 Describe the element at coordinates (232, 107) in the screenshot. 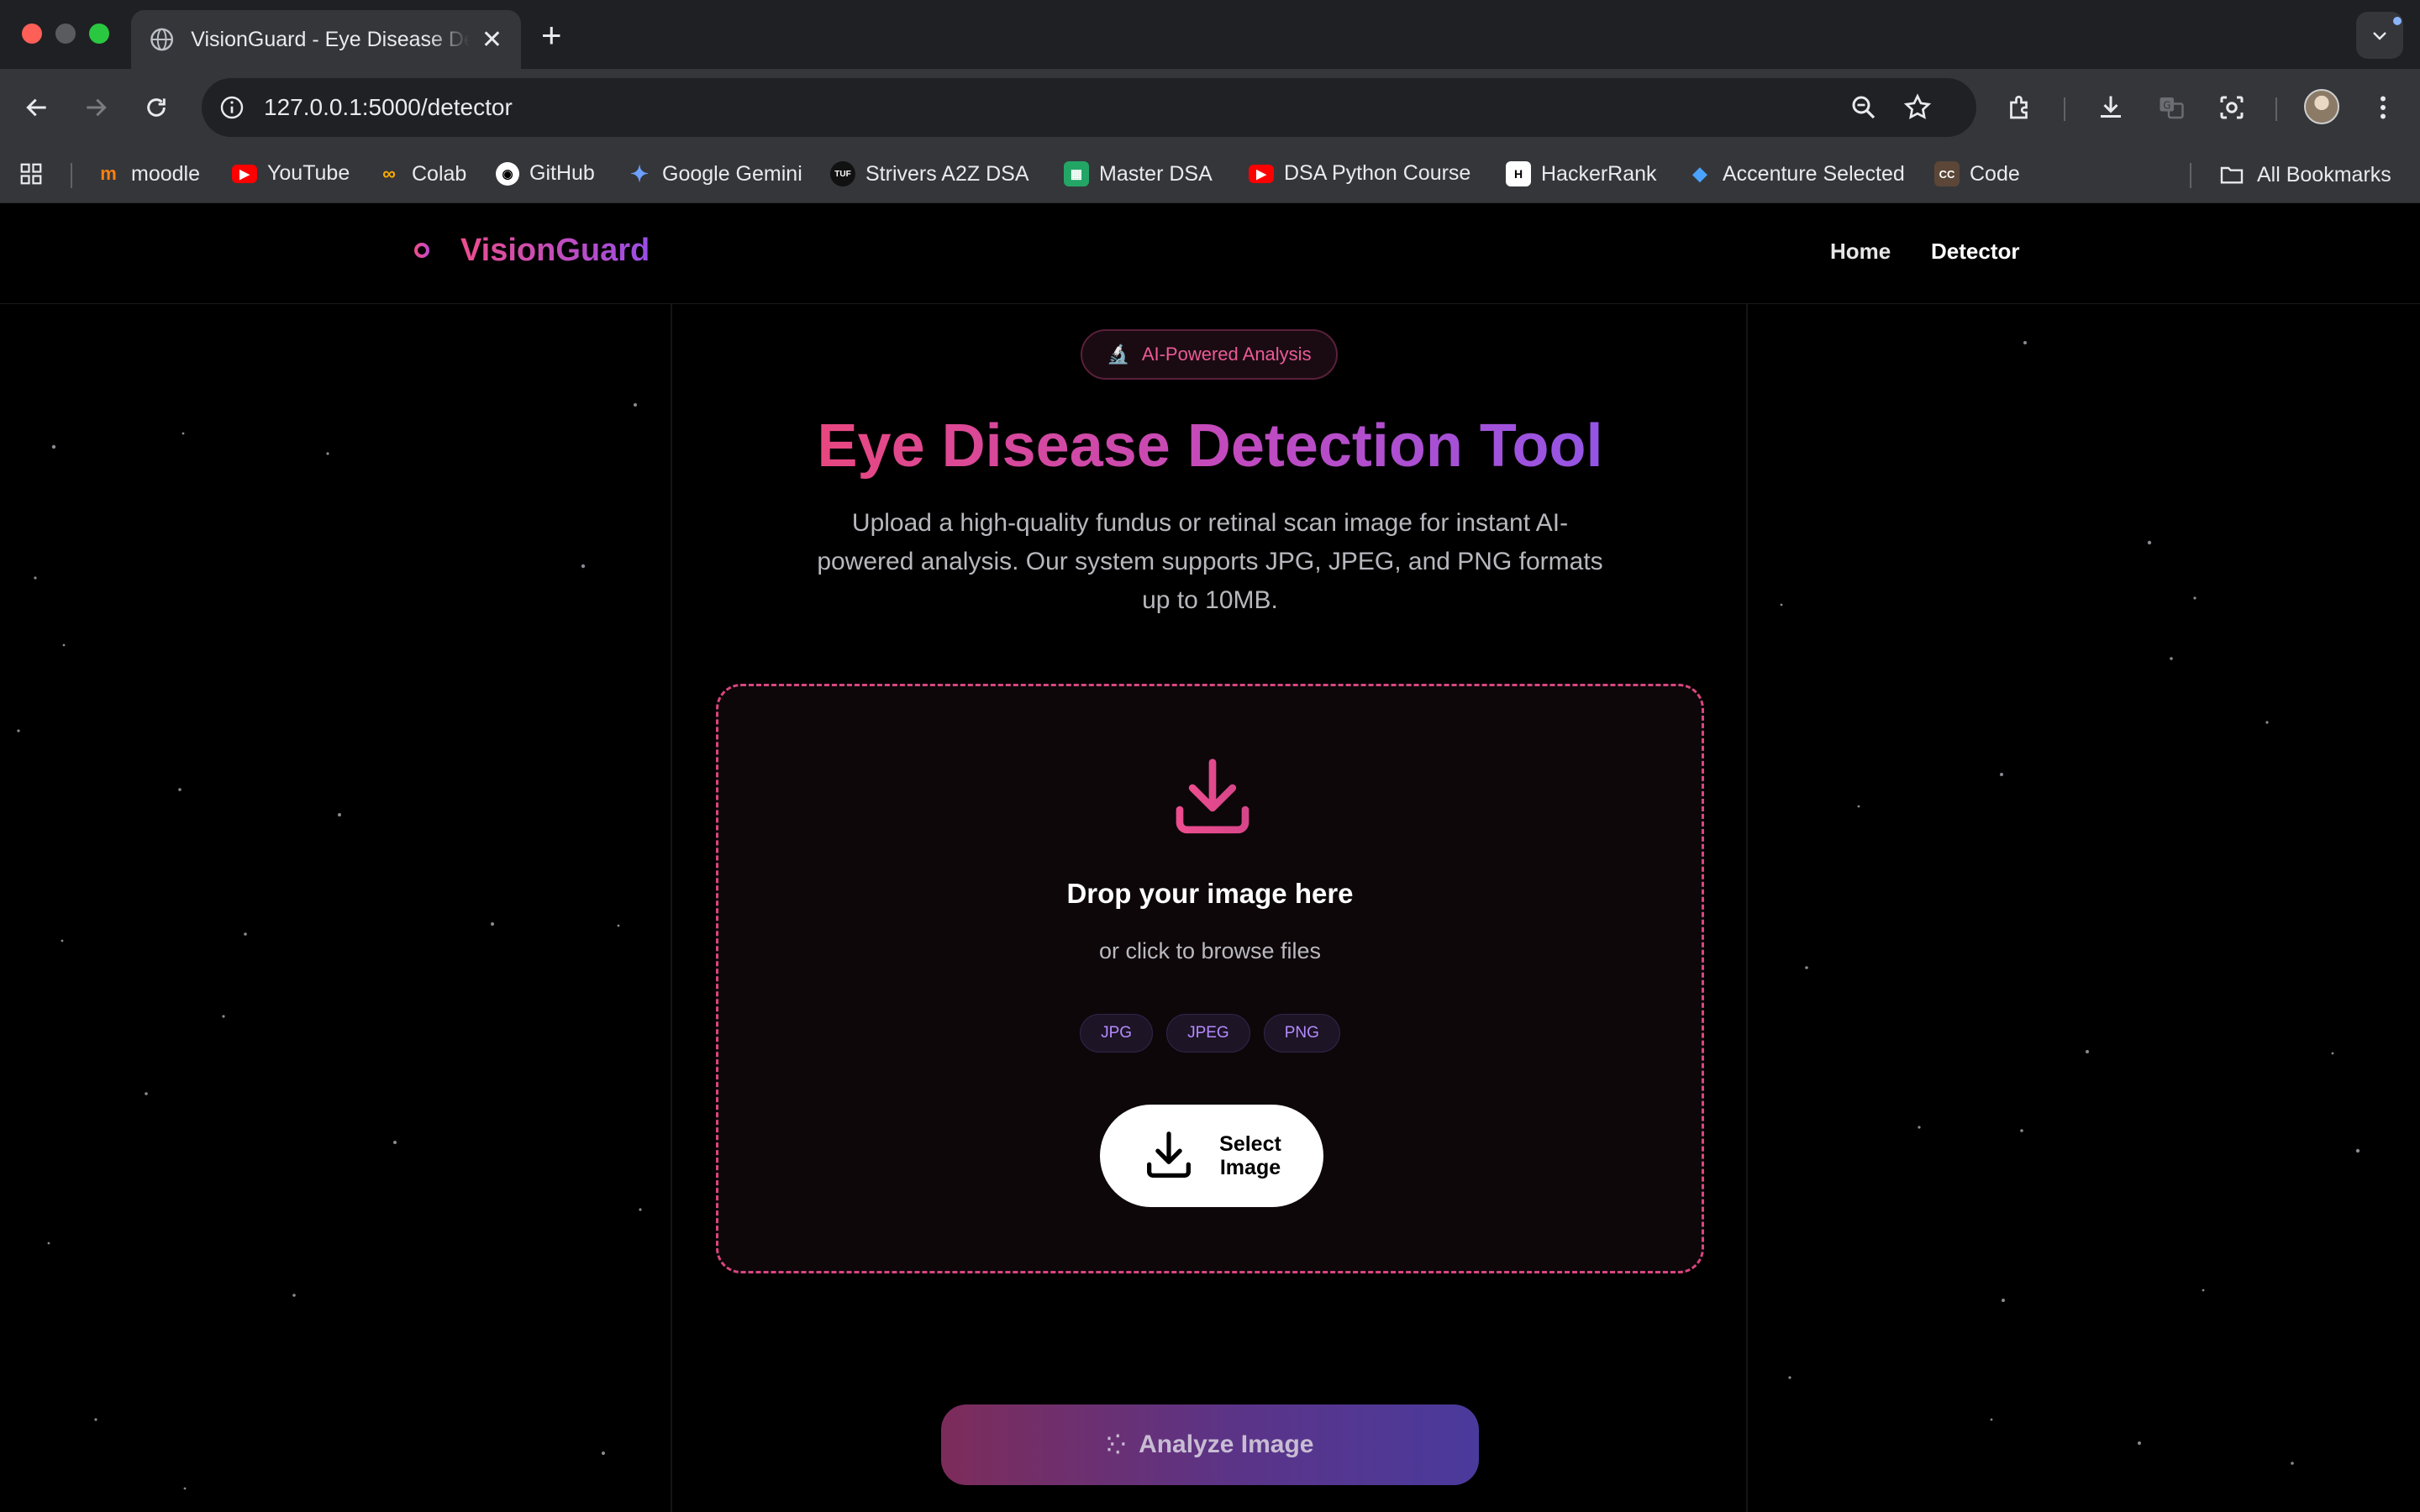

I see `site-info-icon` at that location.